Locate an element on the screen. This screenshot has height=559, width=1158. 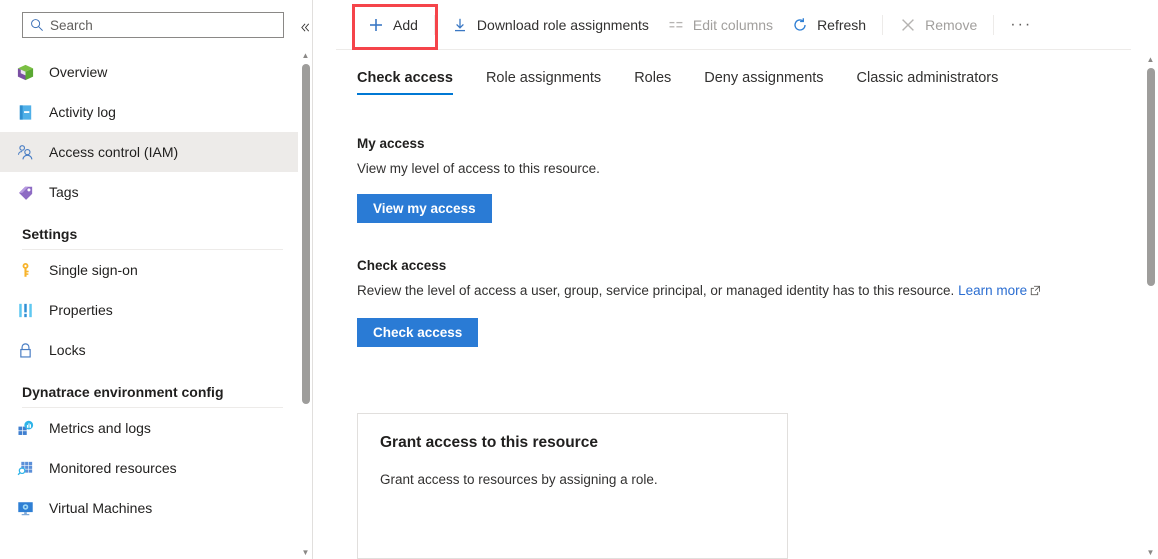
sidebar-item-label: Monitored resources is located at coordinates (113, 468).